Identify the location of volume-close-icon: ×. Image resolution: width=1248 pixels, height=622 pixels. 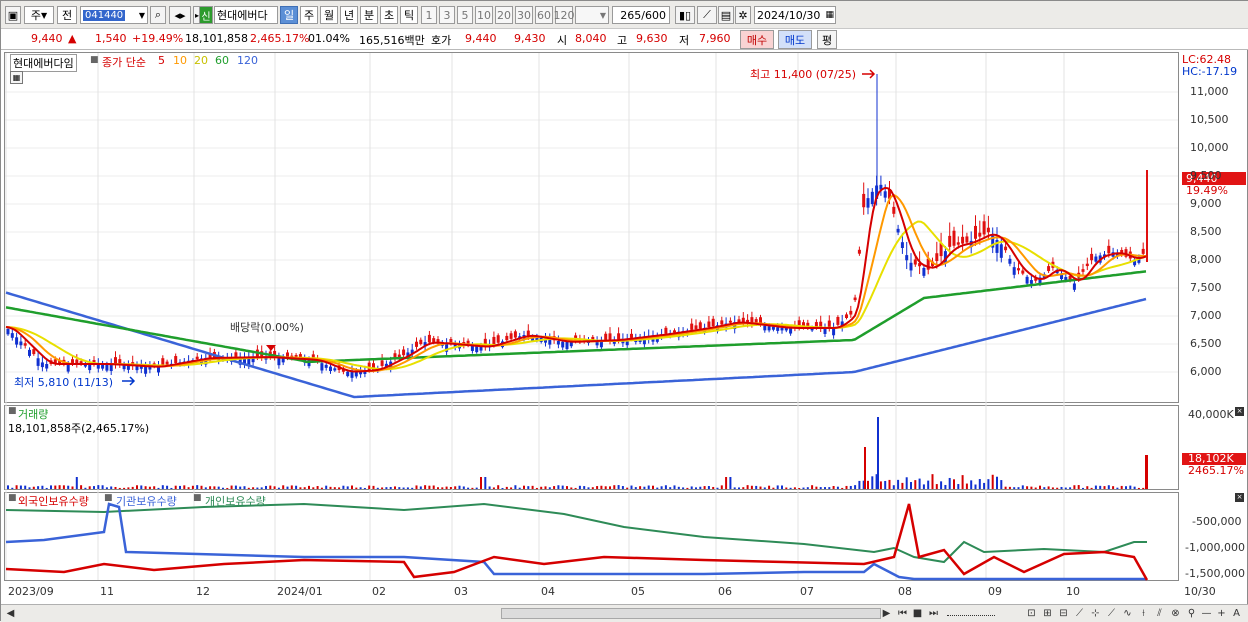
(1239, 411).